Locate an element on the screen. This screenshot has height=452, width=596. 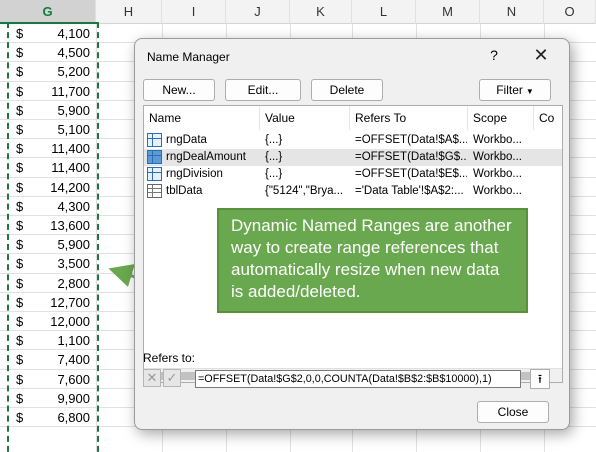
deal-amount-cell: $6,800 is located at coordinates (52, 417).